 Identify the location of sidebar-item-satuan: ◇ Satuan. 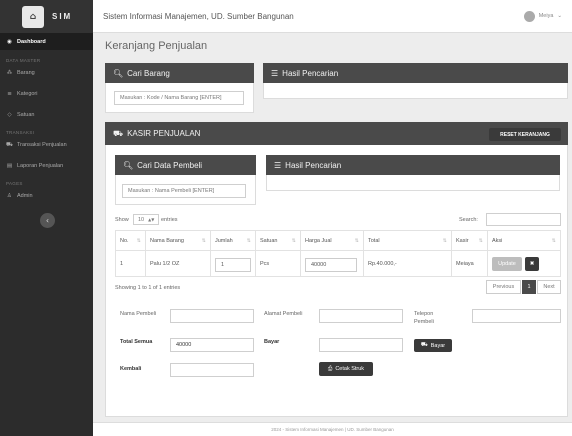
(46, 115).